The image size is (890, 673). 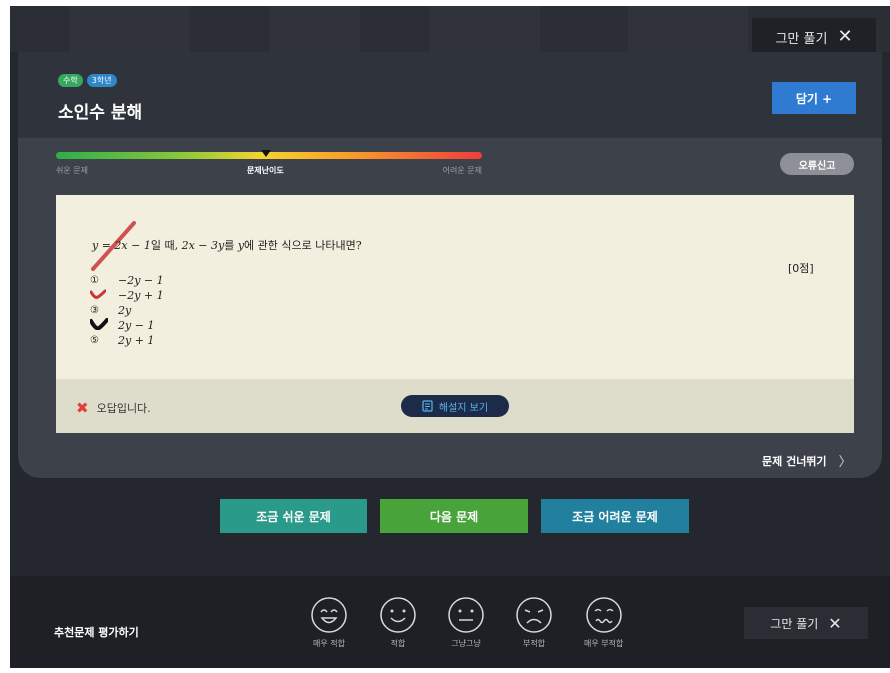 What do you see at coordinates (293, 516) in the screenshot?
I see `easier-question-button: 조금 쉬운 문제` at bounding box center [293, 516].